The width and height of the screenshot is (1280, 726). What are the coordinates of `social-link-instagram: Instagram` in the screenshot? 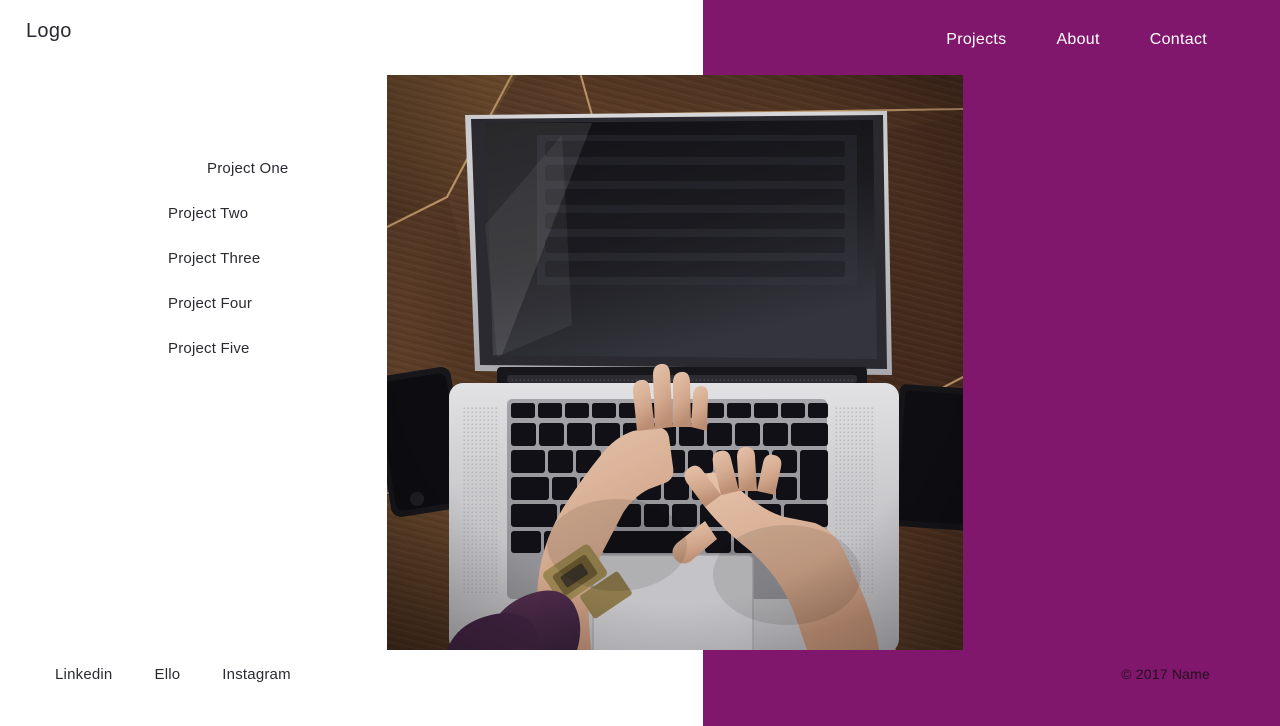 It's located at (256, 674).